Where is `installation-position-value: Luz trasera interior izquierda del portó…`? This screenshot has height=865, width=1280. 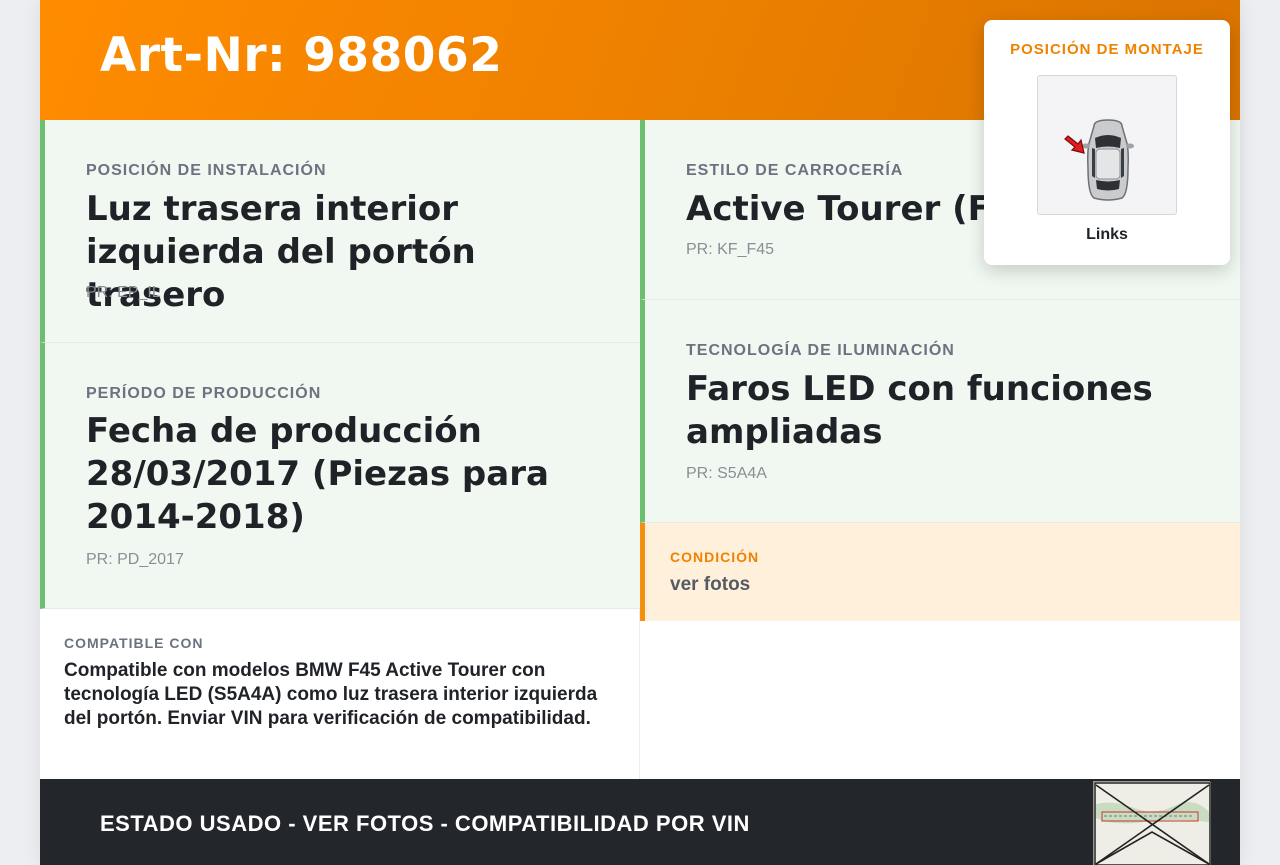
installation-position-value: Luz trasera interior izquierda del portó… is located at coordinates (281, 252).